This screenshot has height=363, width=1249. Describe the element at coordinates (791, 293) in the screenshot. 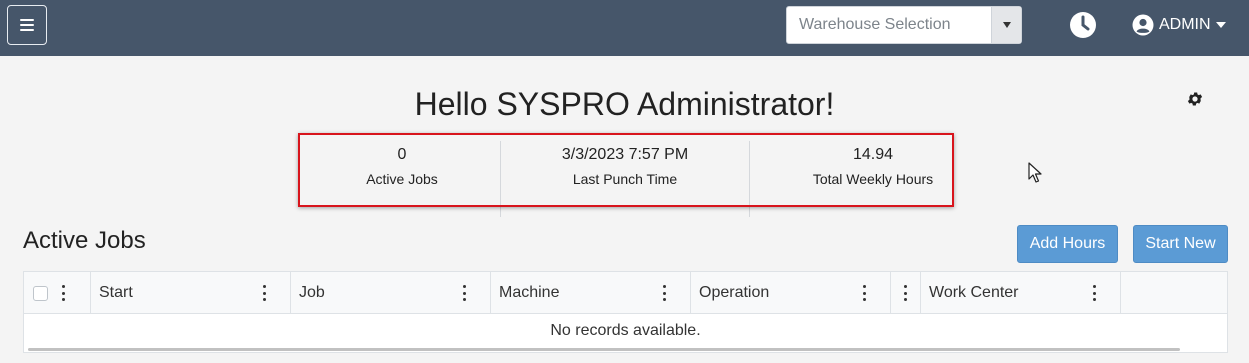

I see `column-header-operation: Operation` at that location.